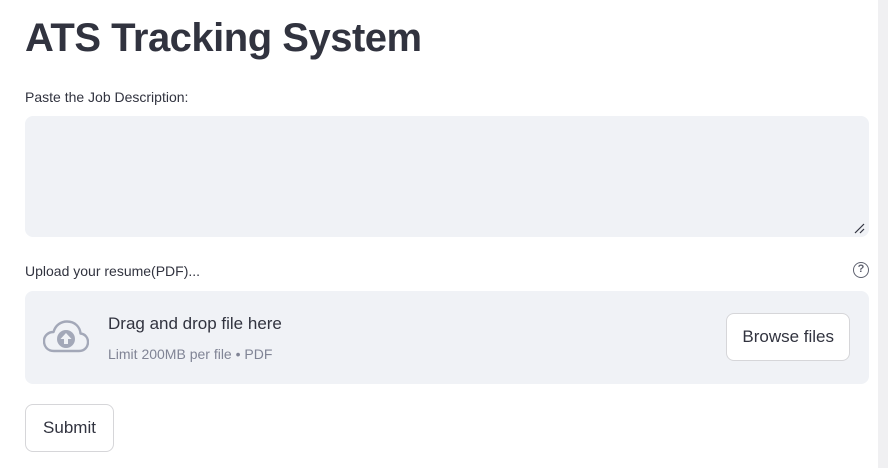 This screenshot has height=468, width=888. I want to click on job-description-label: Paste the Job Description:, so click(107, 97).